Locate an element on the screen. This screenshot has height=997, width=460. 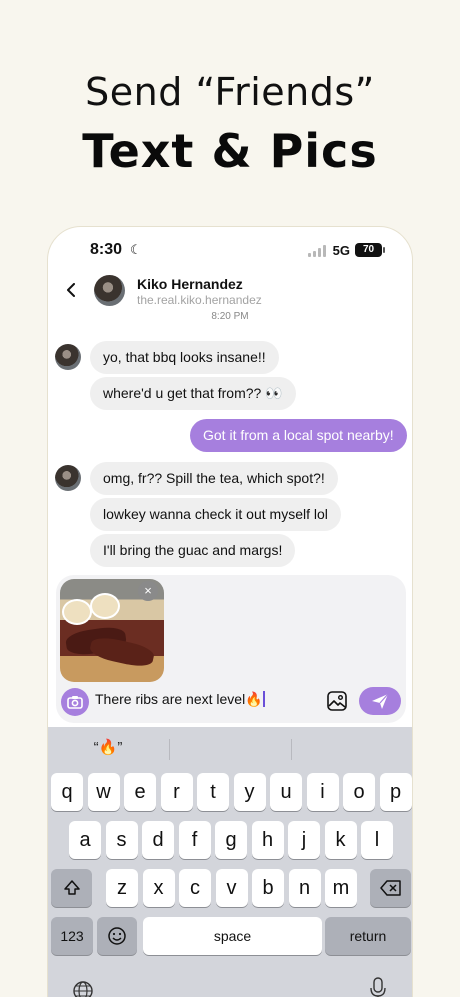
emoji-icon is located at coordinates (117, 936).